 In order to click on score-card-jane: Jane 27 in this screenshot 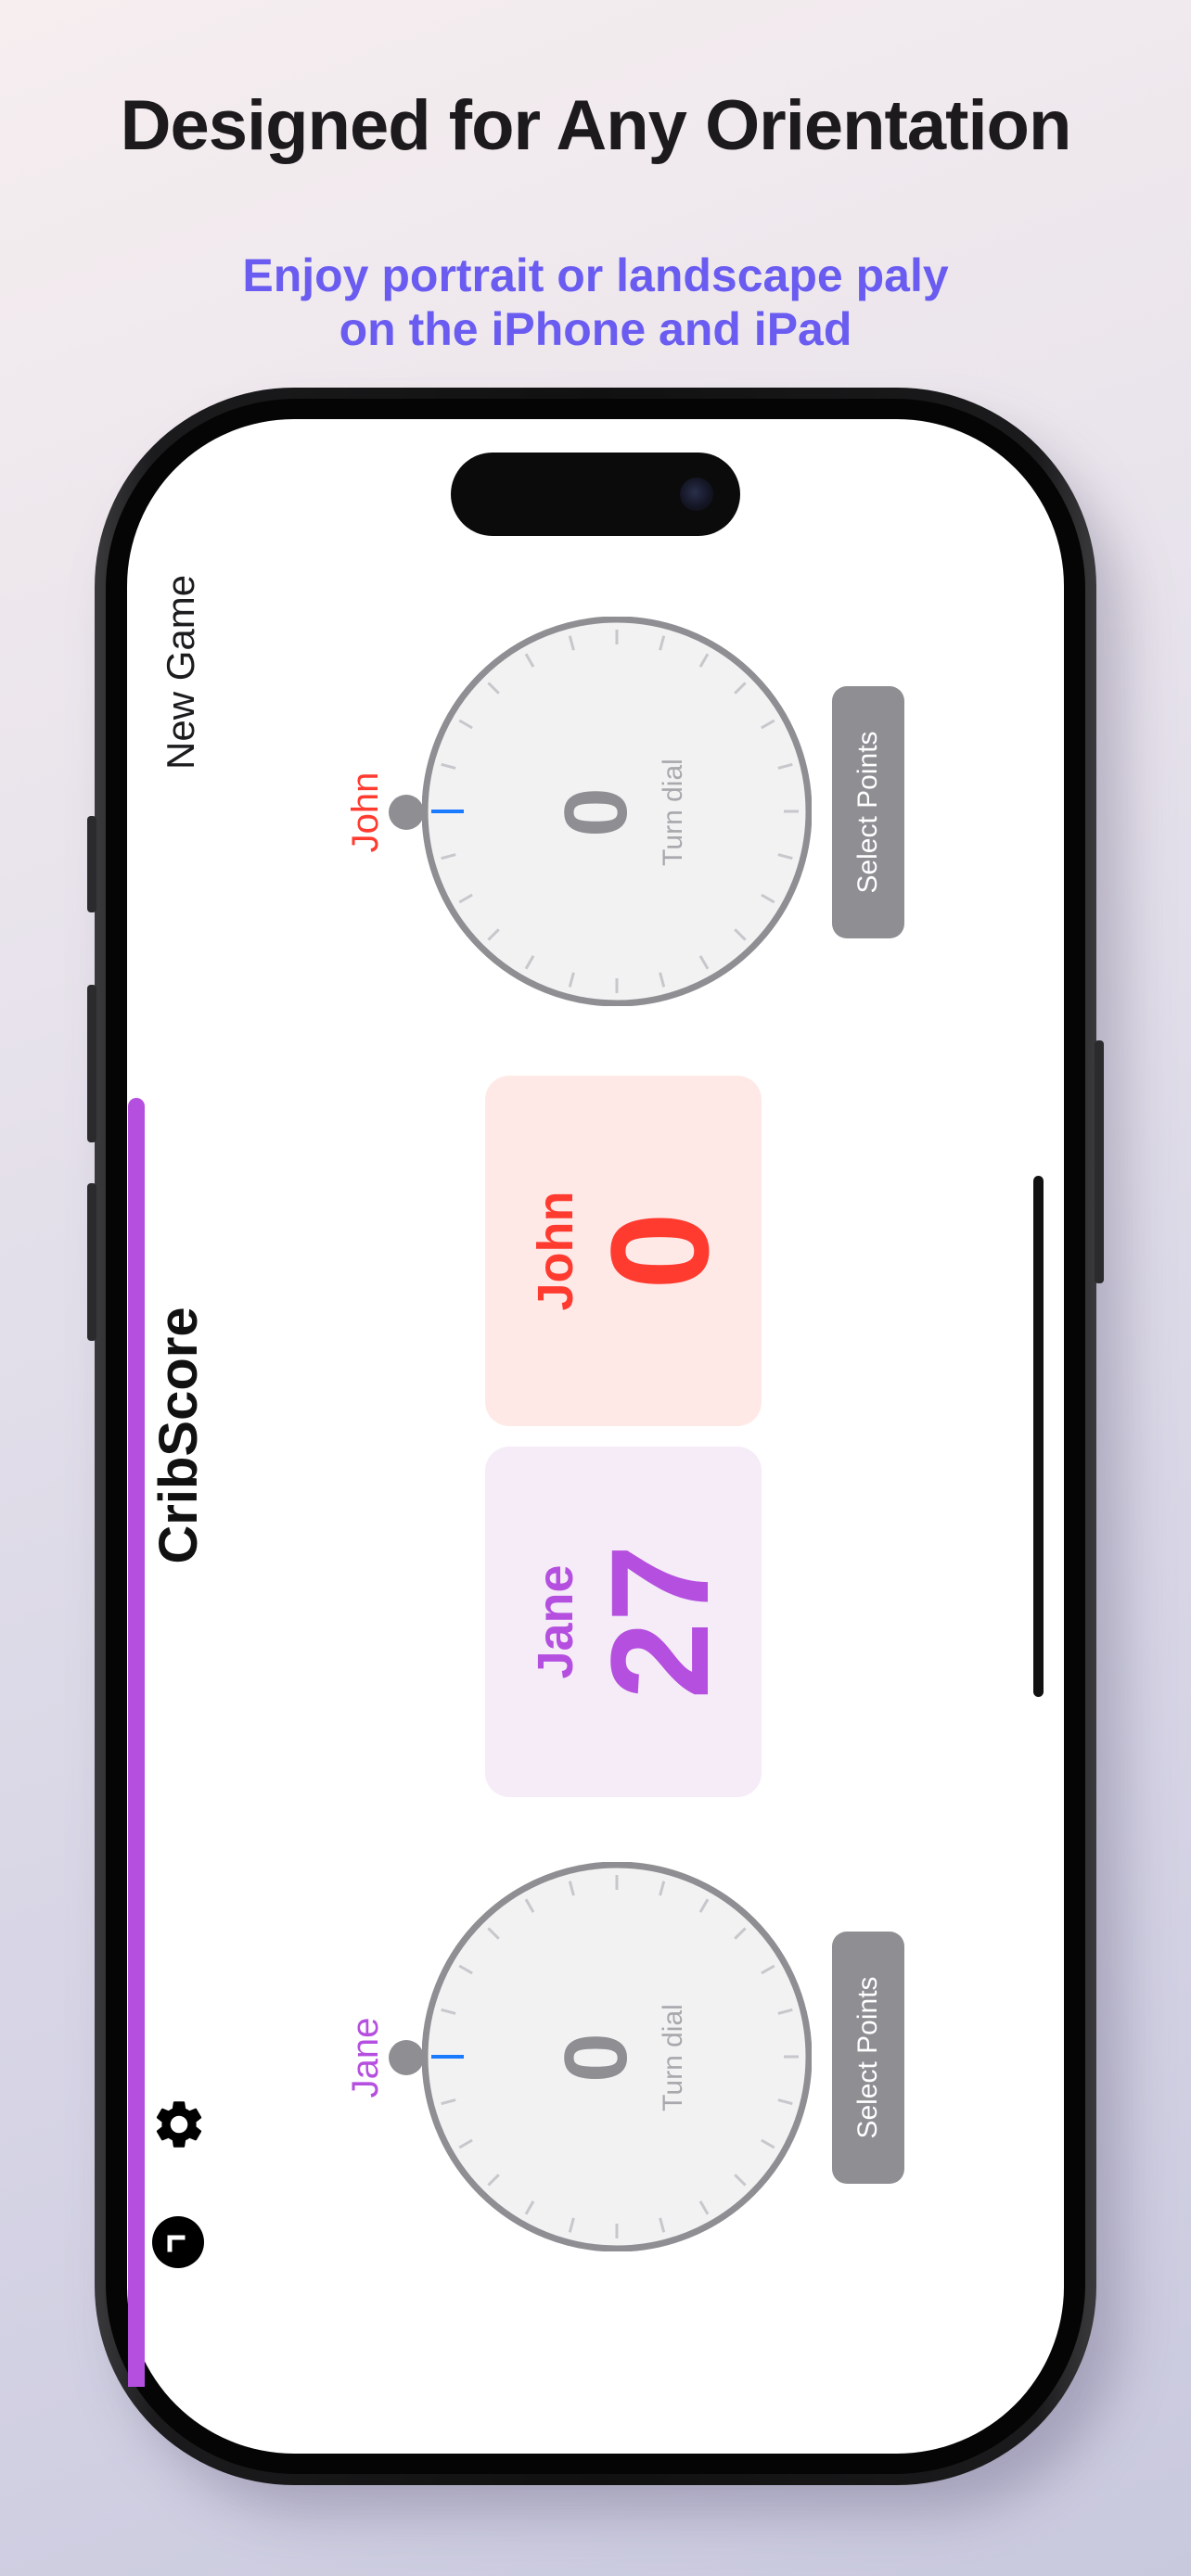, I will do `click(623, 1622)`.